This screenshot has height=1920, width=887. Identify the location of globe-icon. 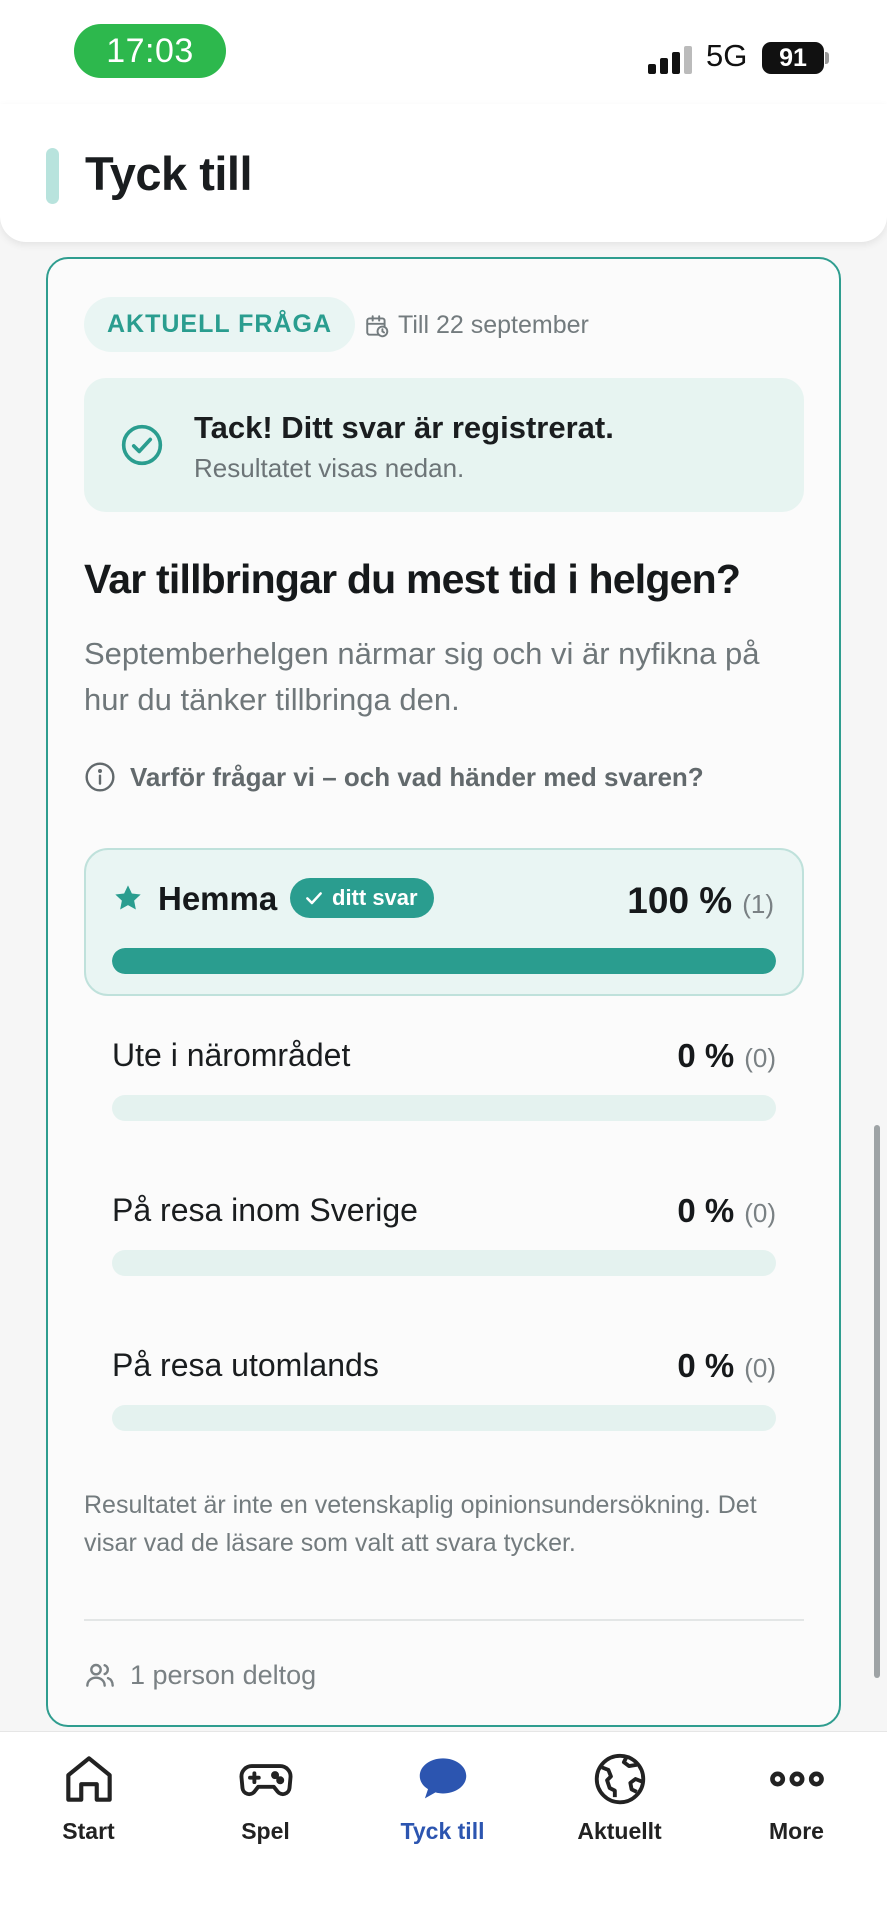
(620, 1779).